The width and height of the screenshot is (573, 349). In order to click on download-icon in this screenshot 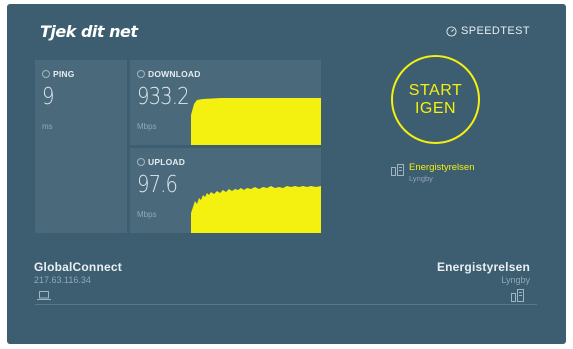, I will do `click(141, 74)`.